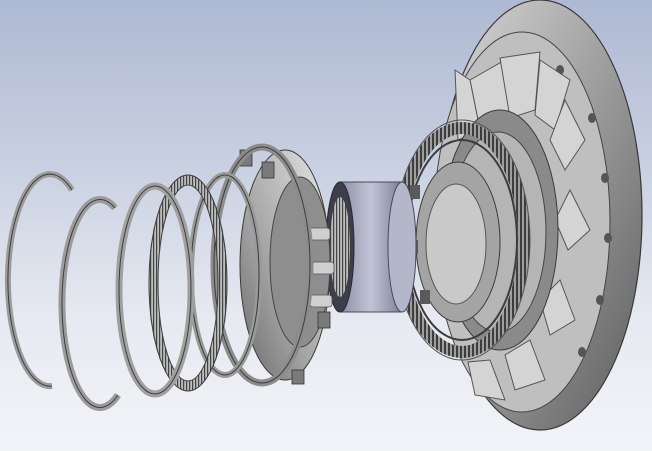  What do you see at coordinates (287, 267) in the screenshot?
I see `planet-carrier` at bounding box center [287, 267].